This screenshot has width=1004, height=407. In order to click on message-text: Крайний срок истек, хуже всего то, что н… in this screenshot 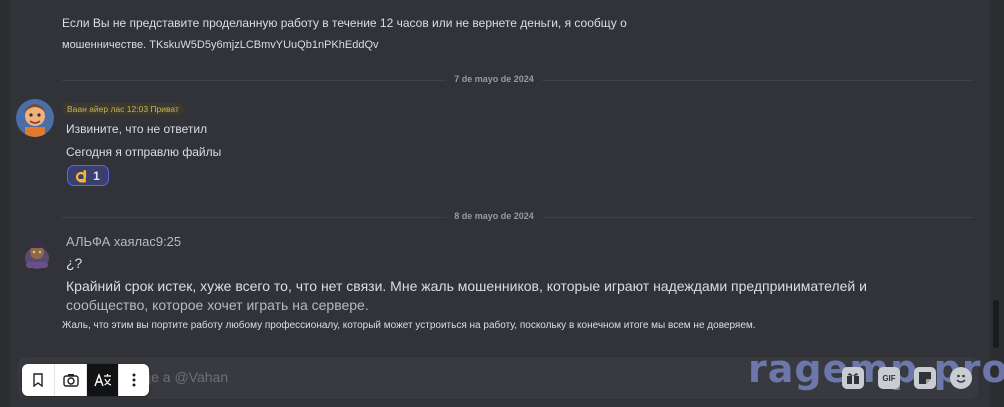, I will do `click(466, 286)`.